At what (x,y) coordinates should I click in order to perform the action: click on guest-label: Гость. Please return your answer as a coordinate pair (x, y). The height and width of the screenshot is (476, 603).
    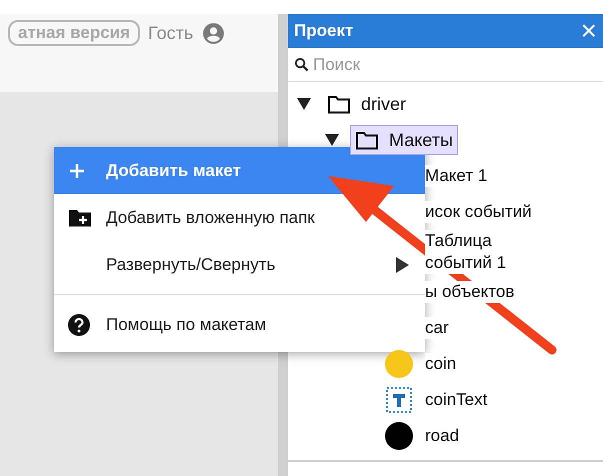
    Looking at the image, I should click on (171, 33).